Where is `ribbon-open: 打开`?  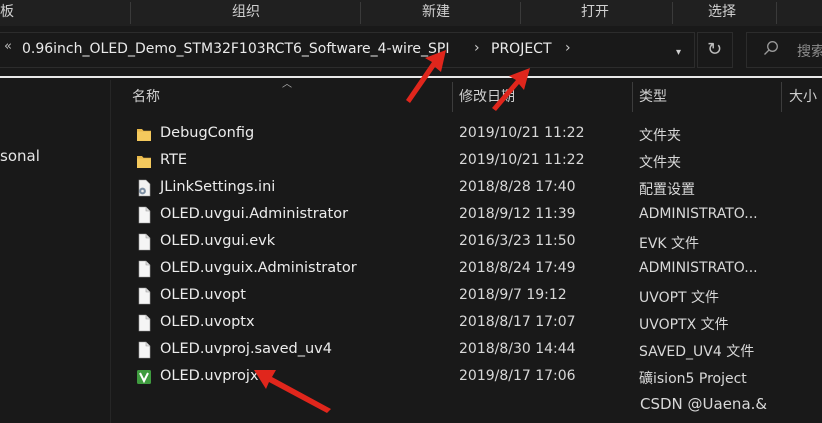 ribbon-open: 打开 is located at coordinates (595, 13).